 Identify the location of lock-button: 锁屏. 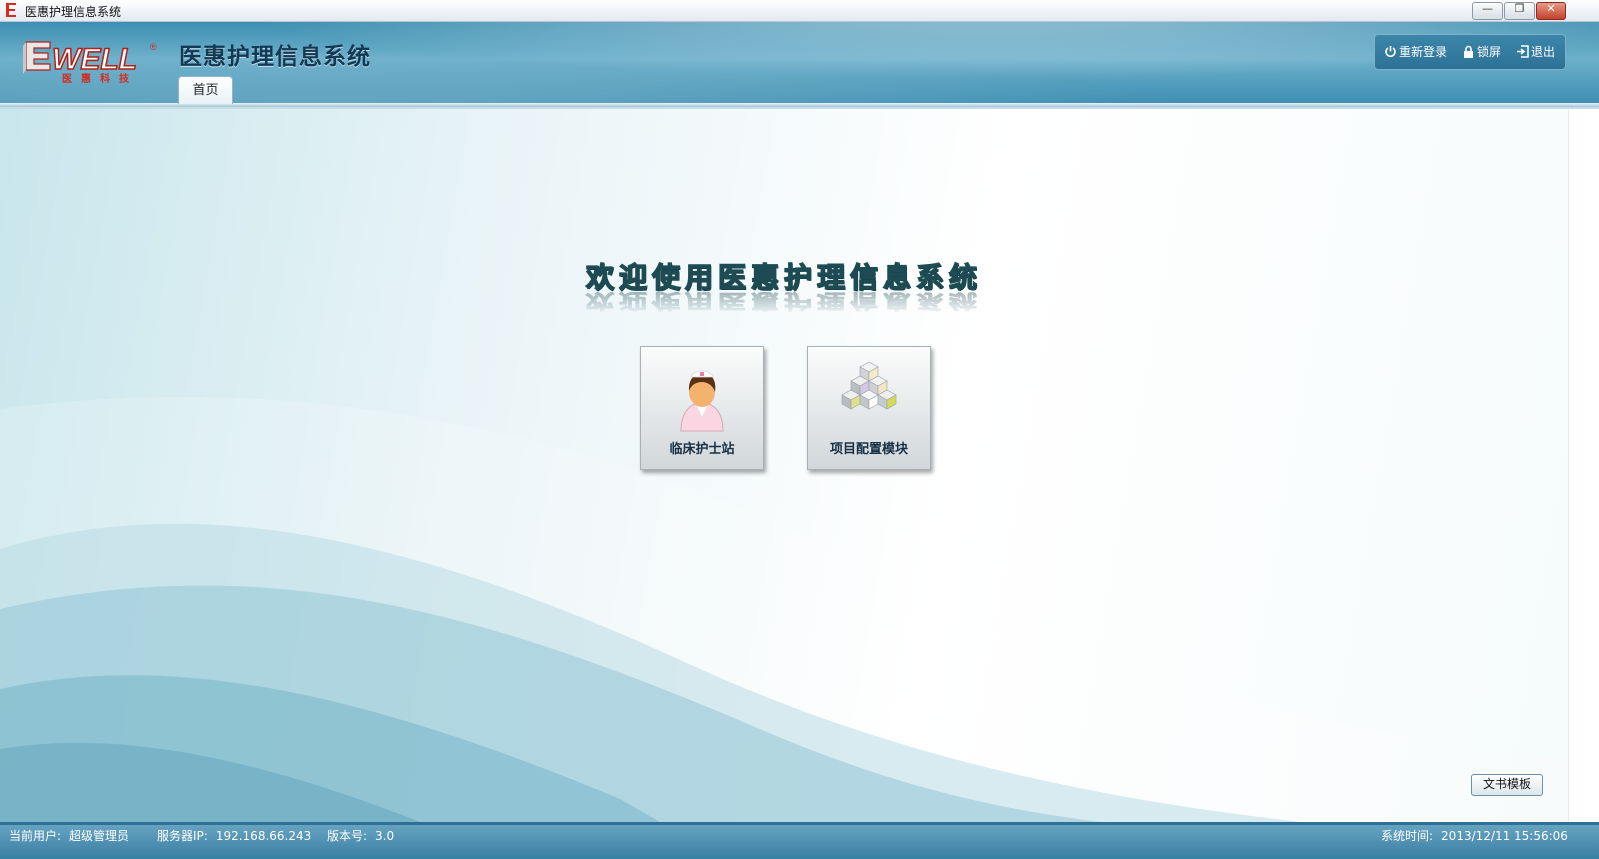
(1481, 51).